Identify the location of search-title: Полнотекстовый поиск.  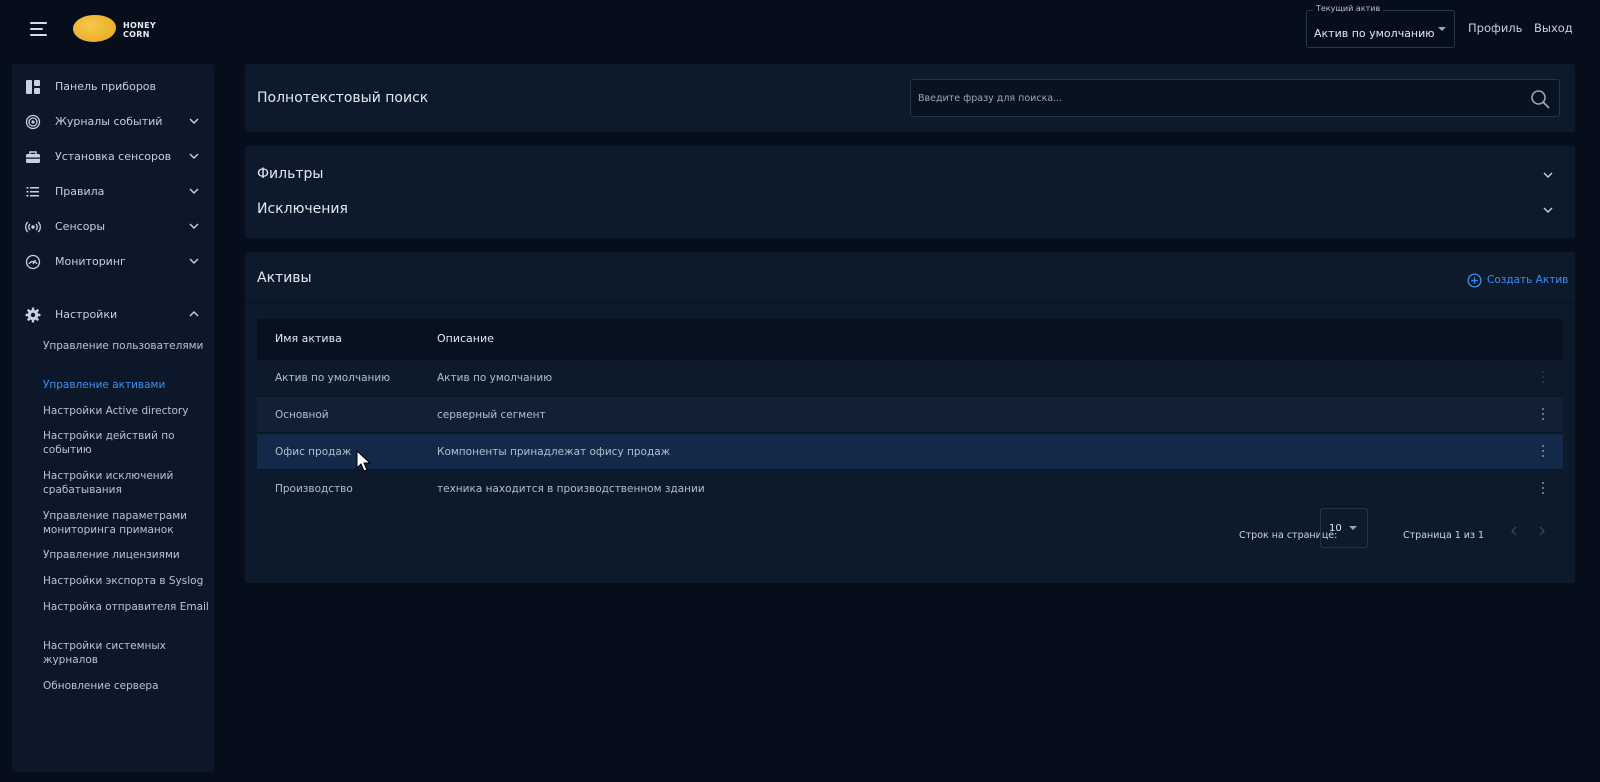
(343, 98).